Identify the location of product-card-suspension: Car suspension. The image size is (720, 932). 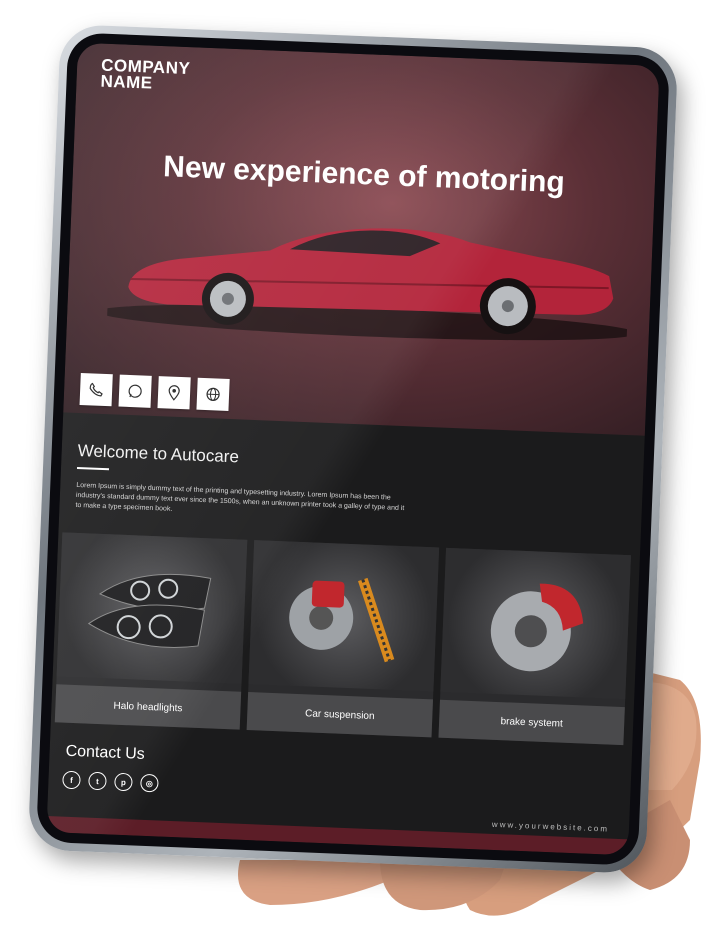
(343, 639).